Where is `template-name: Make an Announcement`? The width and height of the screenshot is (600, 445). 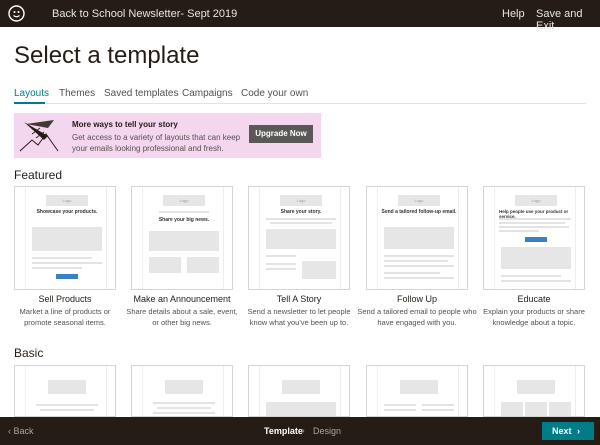
template-name: Make an Announcement is located at coordinates (182, 299).